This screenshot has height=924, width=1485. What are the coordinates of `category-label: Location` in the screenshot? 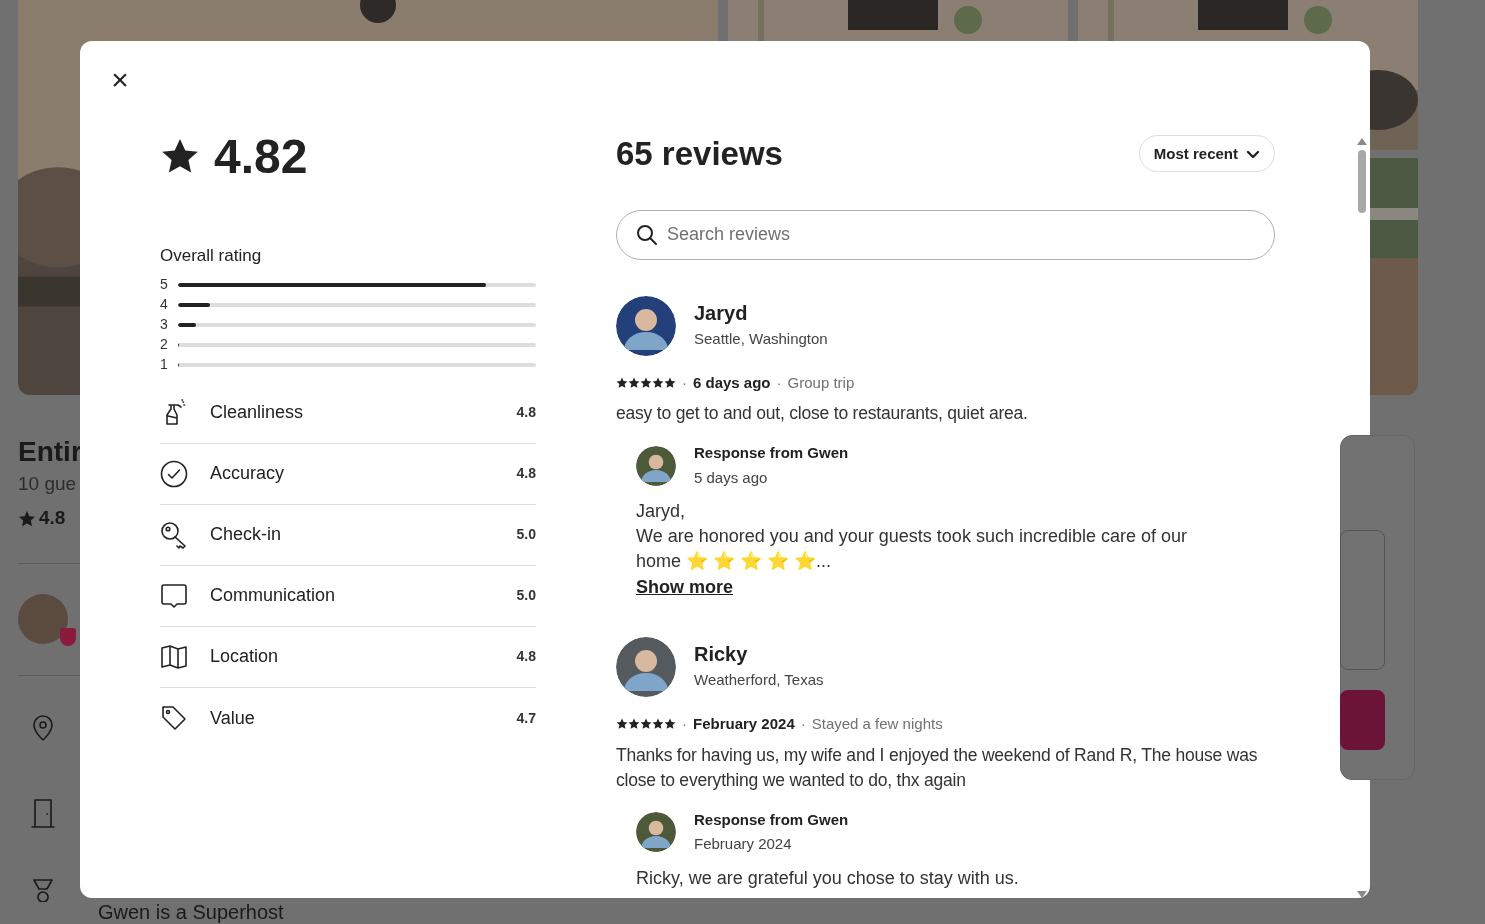 It's located at (245, 656).